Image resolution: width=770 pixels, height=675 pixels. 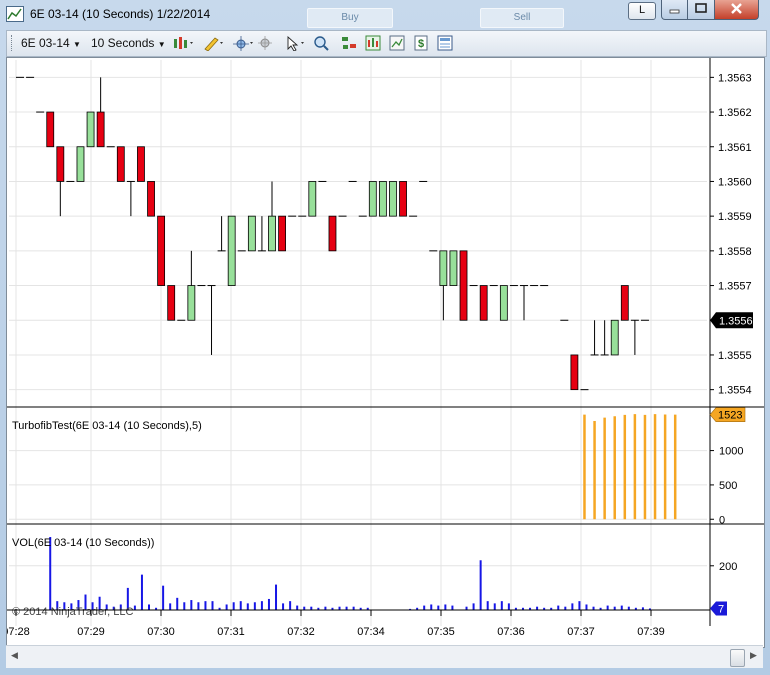 What do you see at coordinates (350, 18) in the screenshot?
I see `buy-button: Buy` at bounding box center [350, 18].